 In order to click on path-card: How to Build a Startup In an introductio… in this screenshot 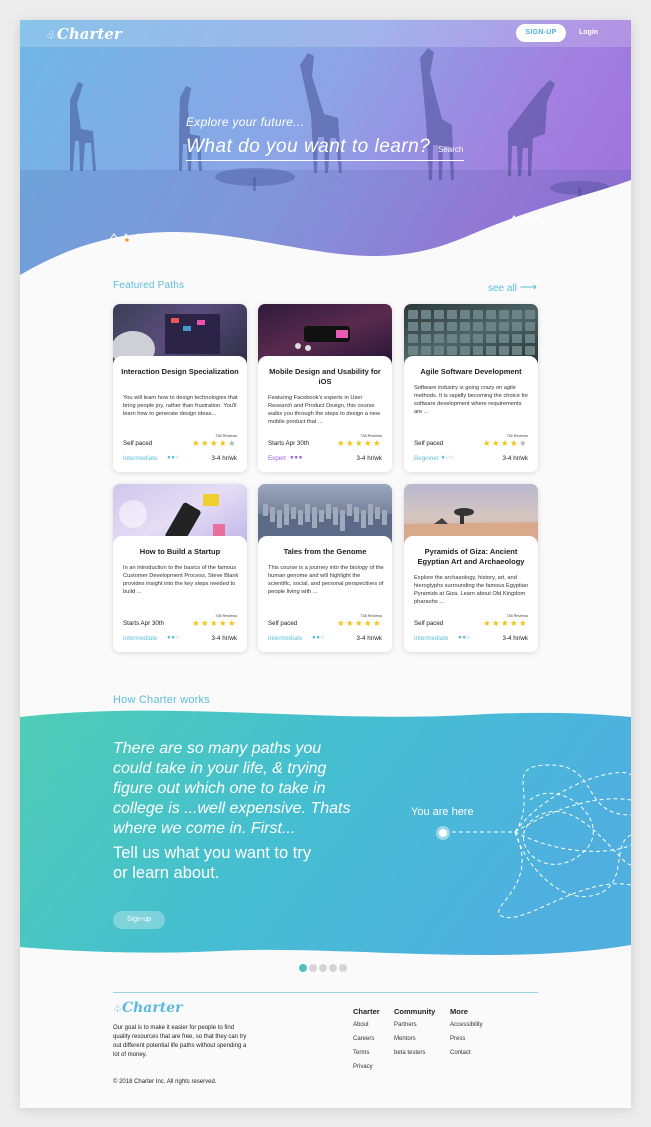, I will do `click(180, 568)`.